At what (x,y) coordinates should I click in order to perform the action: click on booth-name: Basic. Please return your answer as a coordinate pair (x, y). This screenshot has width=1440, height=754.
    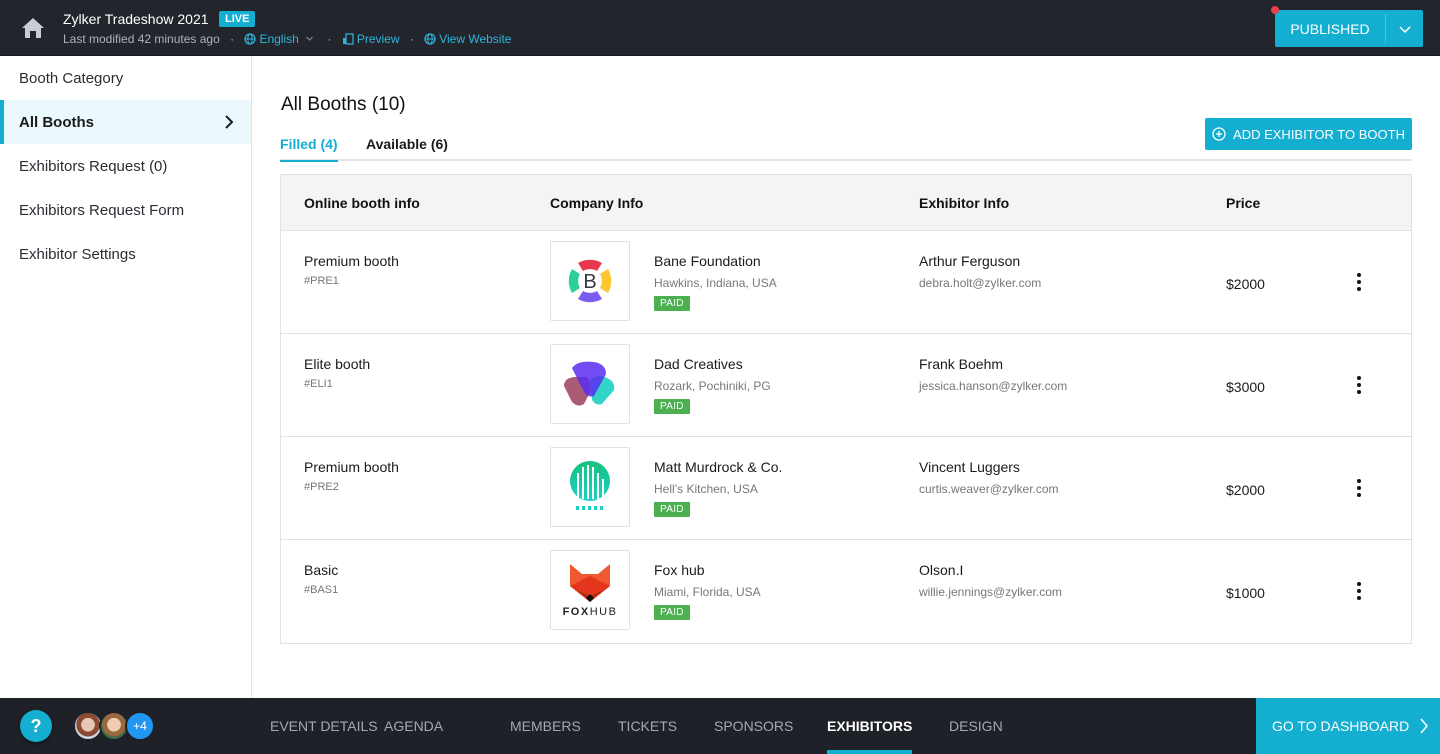
    Looking at the image, I should click on (321, 570).